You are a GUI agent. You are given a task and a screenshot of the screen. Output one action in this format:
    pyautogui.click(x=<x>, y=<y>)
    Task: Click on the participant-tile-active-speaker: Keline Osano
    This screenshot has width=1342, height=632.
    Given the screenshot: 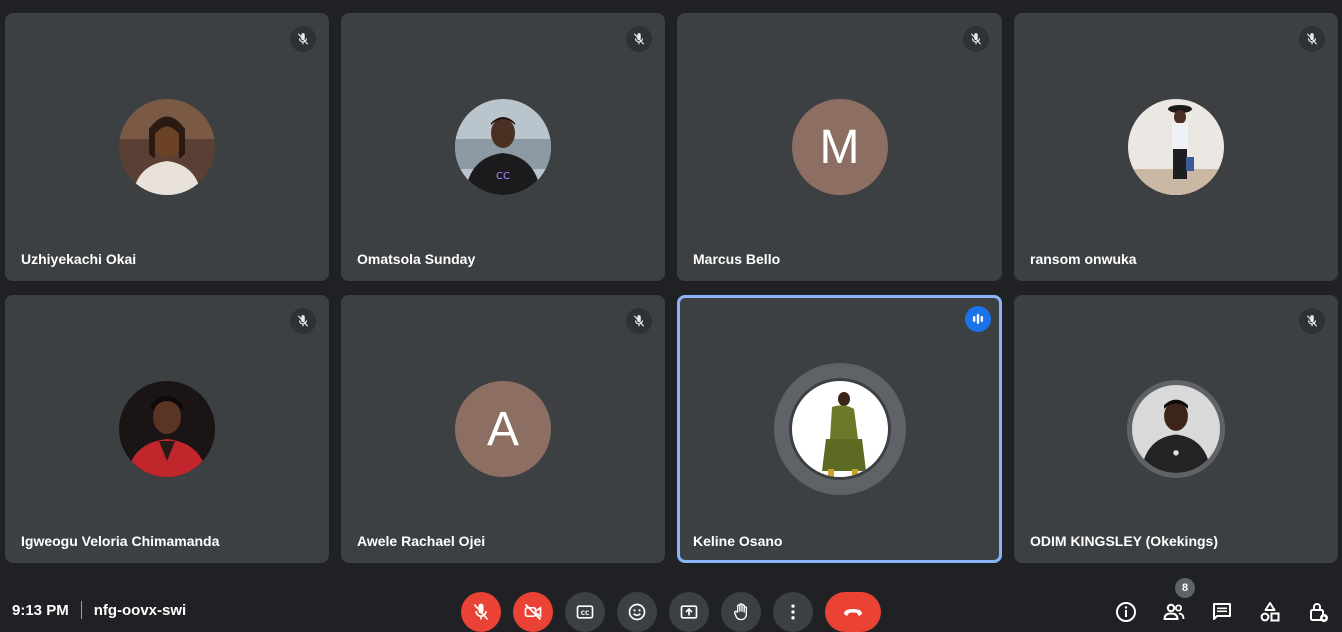 What is the action you would take?
    pyautogui.click(x=839, y=429)
    